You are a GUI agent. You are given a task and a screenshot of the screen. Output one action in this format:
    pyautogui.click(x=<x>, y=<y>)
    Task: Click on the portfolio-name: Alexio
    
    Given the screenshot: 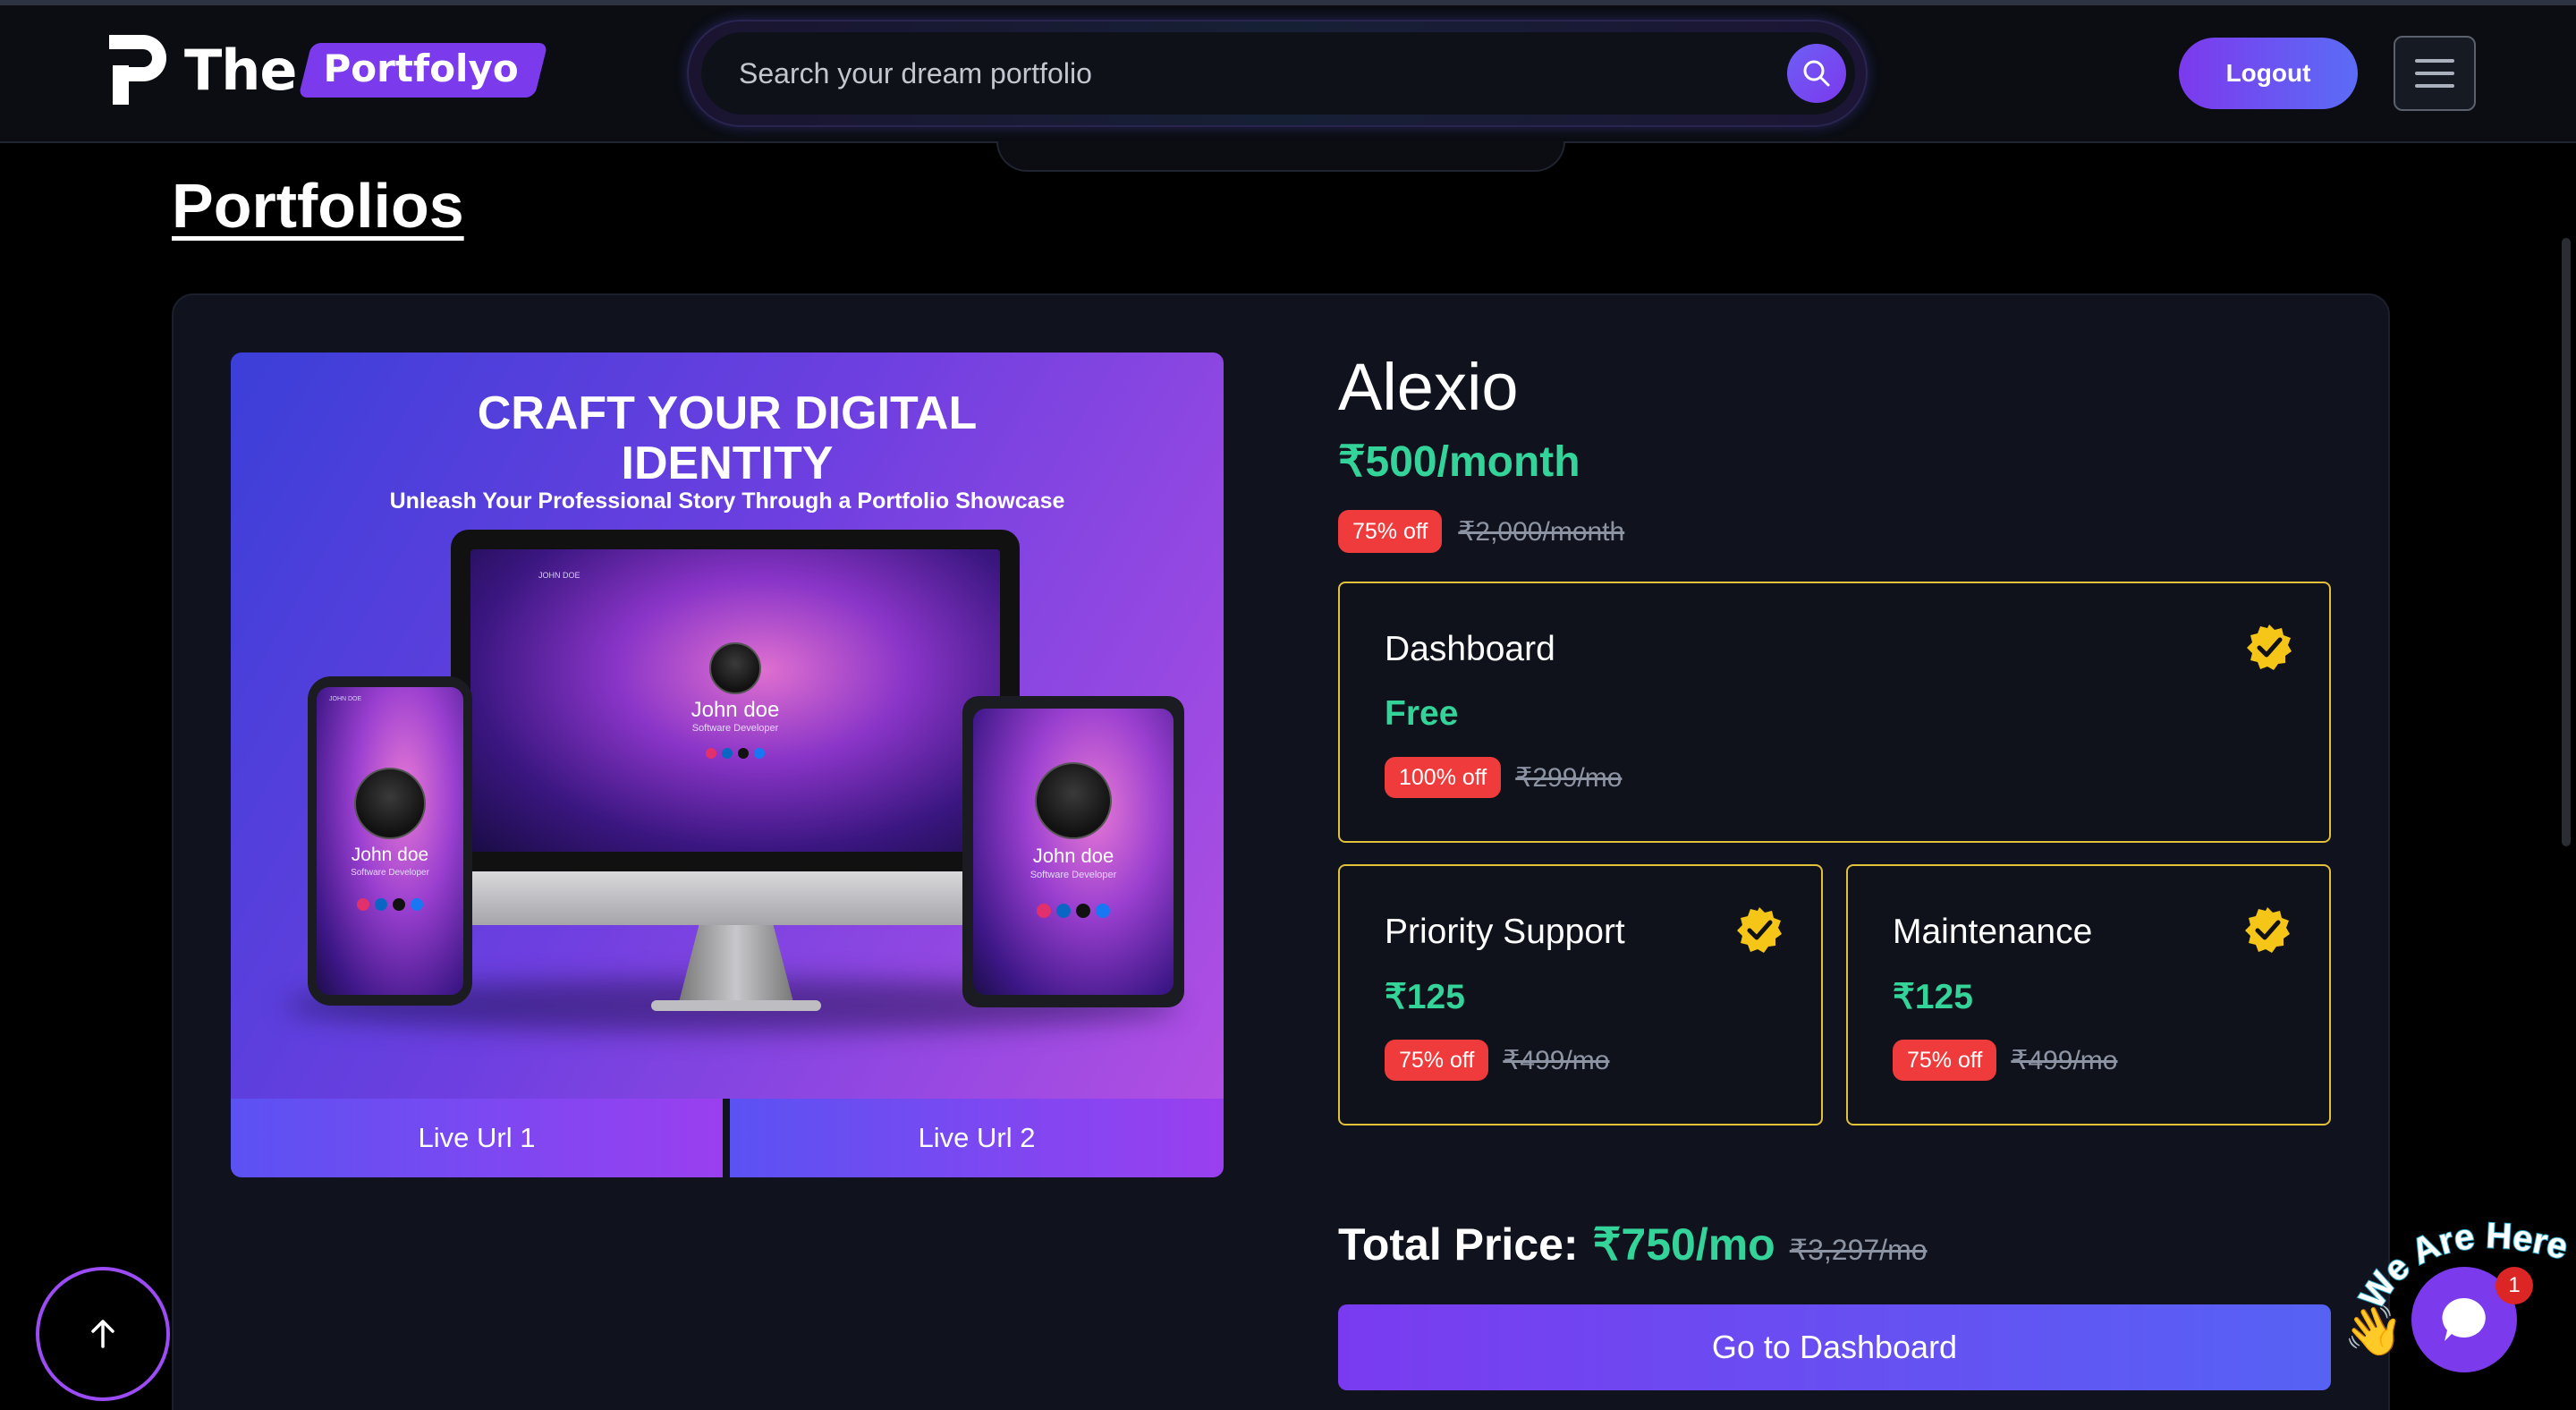 What is the action you would take?
    pyautogui.click(x=1428, y=387)
    